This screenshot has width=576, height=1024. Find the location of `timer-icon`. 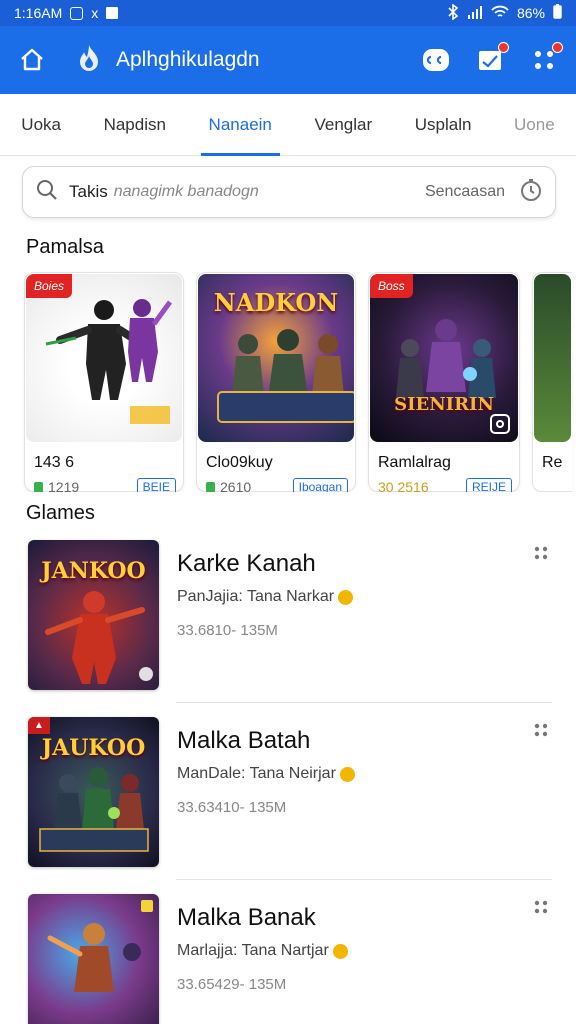

timer-icon is located at coordinates (531, 192).